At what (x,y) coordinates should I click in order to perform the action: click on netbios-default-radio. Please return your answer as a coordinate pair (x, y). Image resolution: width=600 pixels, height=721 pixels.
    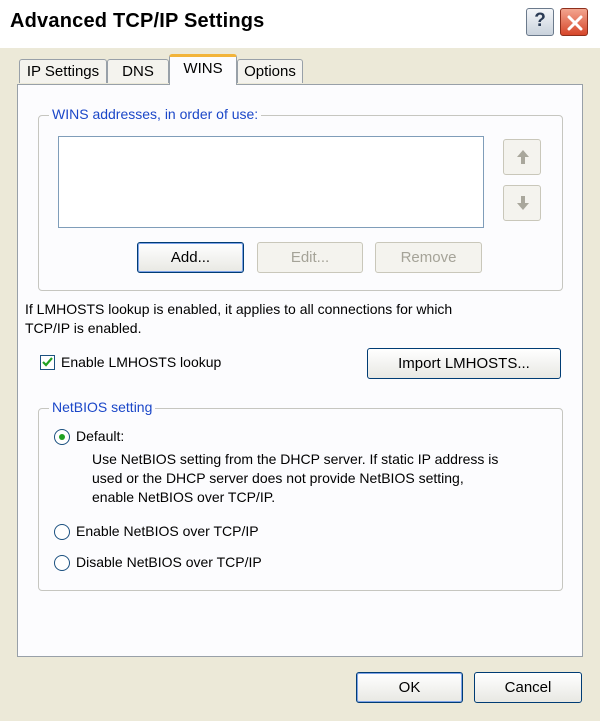
    Looking at the image, I should click on (62, 437).